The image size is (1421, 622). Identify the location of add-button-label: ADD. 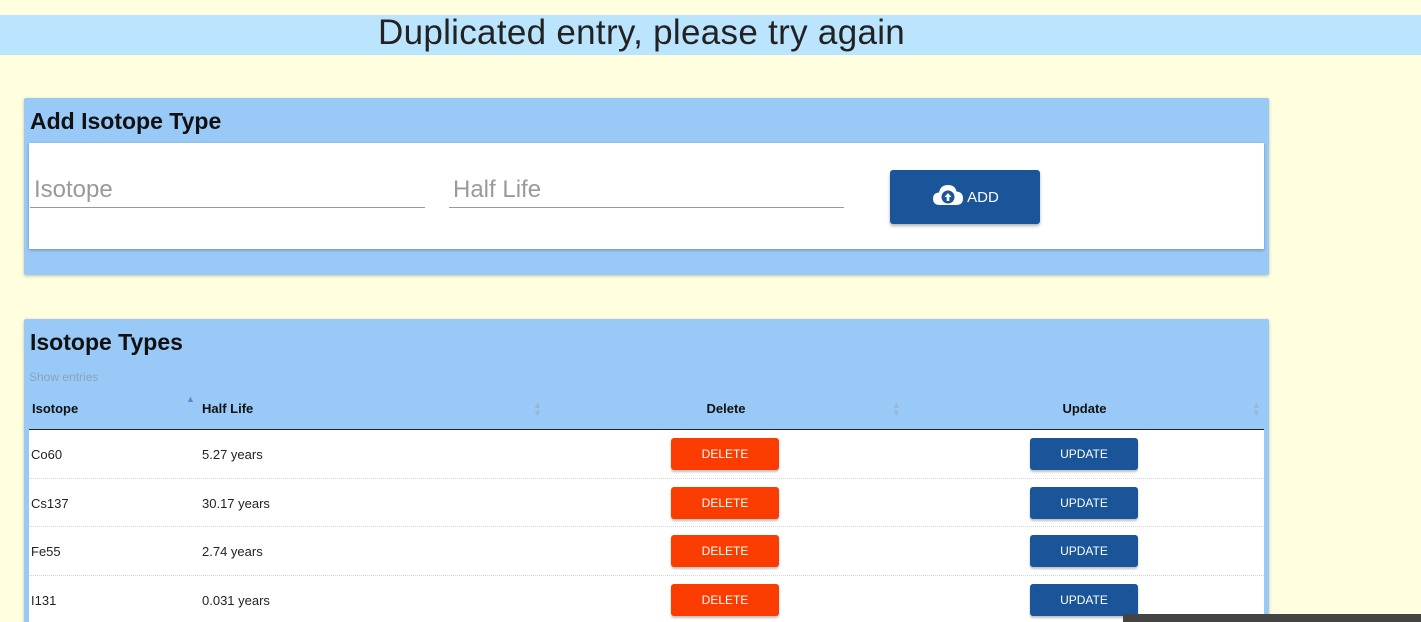
(983, 197).